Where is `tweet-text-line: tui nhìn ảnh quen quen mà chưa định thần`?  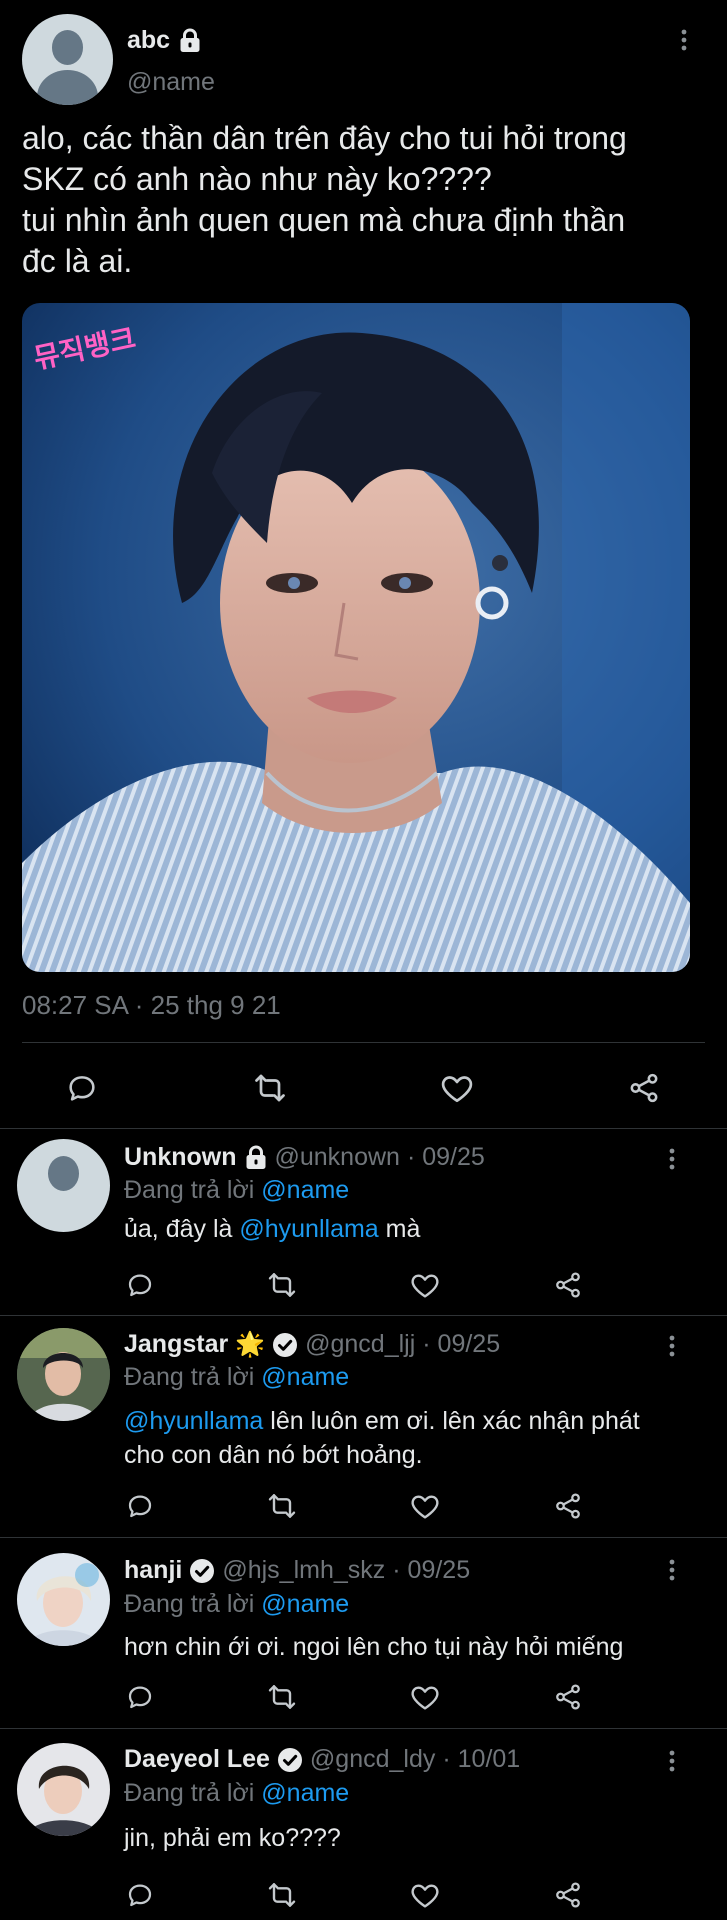
tweet-text-line: tui nhìn ảnh quen quen mà chưa định thần is located at coordinates (324, 220).